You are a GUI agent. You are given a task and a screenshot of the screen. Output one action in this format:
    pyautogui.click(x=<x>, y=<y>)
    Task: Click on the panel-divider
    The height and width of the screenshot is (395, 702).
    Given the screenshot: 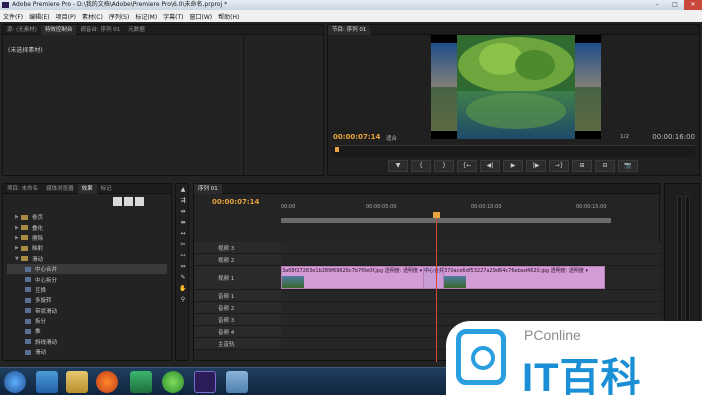 What is the action you would take?
    pyautogui.click(x=243, y=105)
    